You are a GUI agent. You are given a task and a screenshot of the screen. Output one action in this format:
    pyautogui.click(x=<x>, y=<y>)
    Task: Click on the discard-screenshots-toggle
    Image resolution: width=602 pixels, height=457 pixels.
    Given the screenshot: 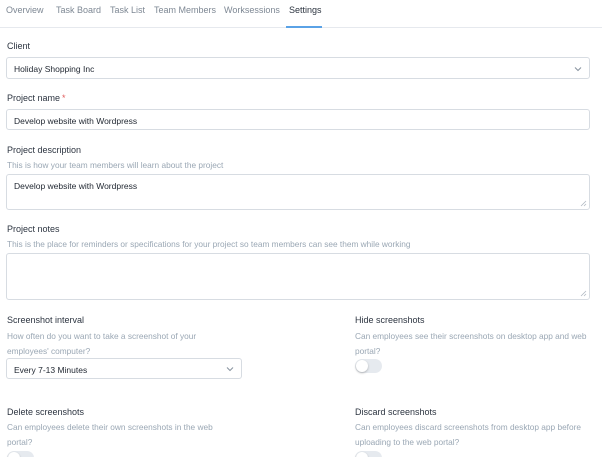 What is the action you would take?
    pyautogui.click(x=368, y=454)
    